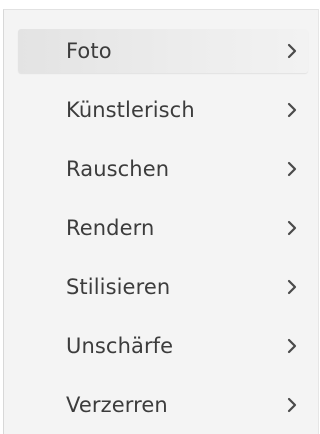  What do you see at coordinates (118, 287) in the screenshot?
I see `menu-item-label: Stilisieren` at bounding box center [118, 287].